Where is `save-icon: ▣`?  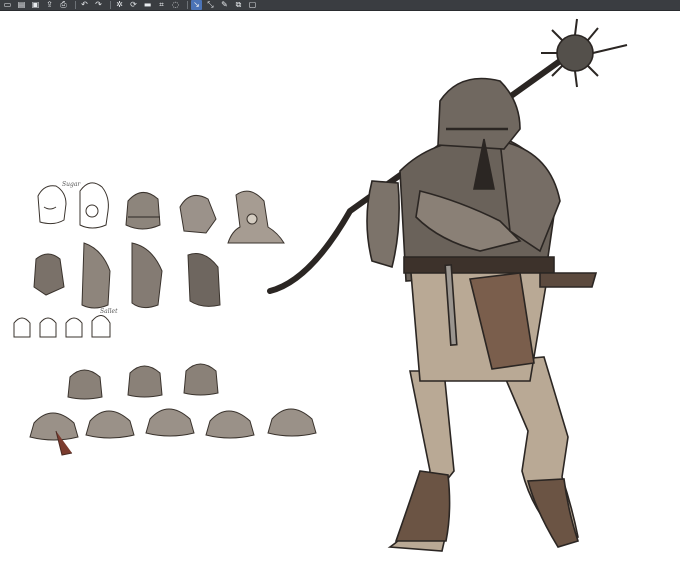
save-icon: ▣ is located at coordinates (35, 5).